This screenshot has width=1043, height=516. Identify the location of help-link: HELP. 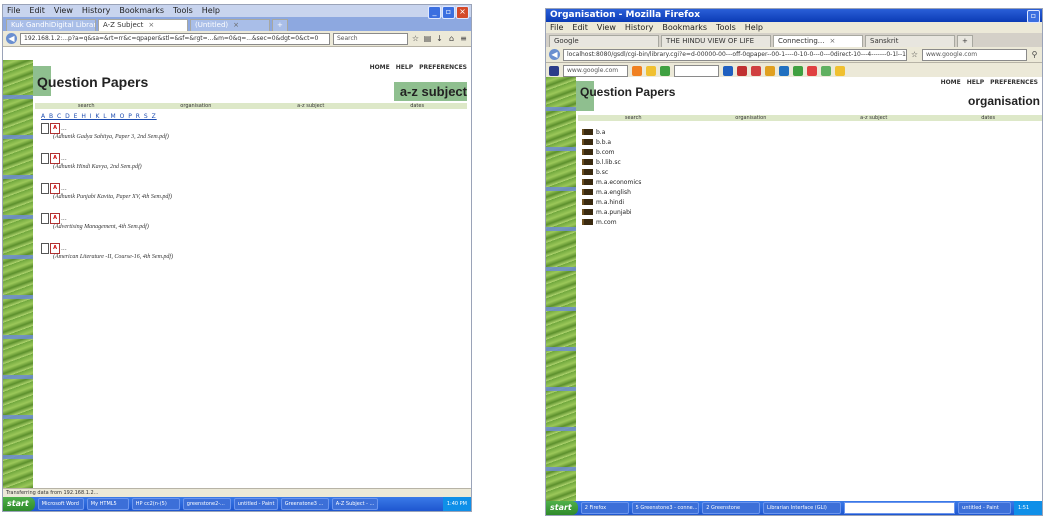
(975, 82).